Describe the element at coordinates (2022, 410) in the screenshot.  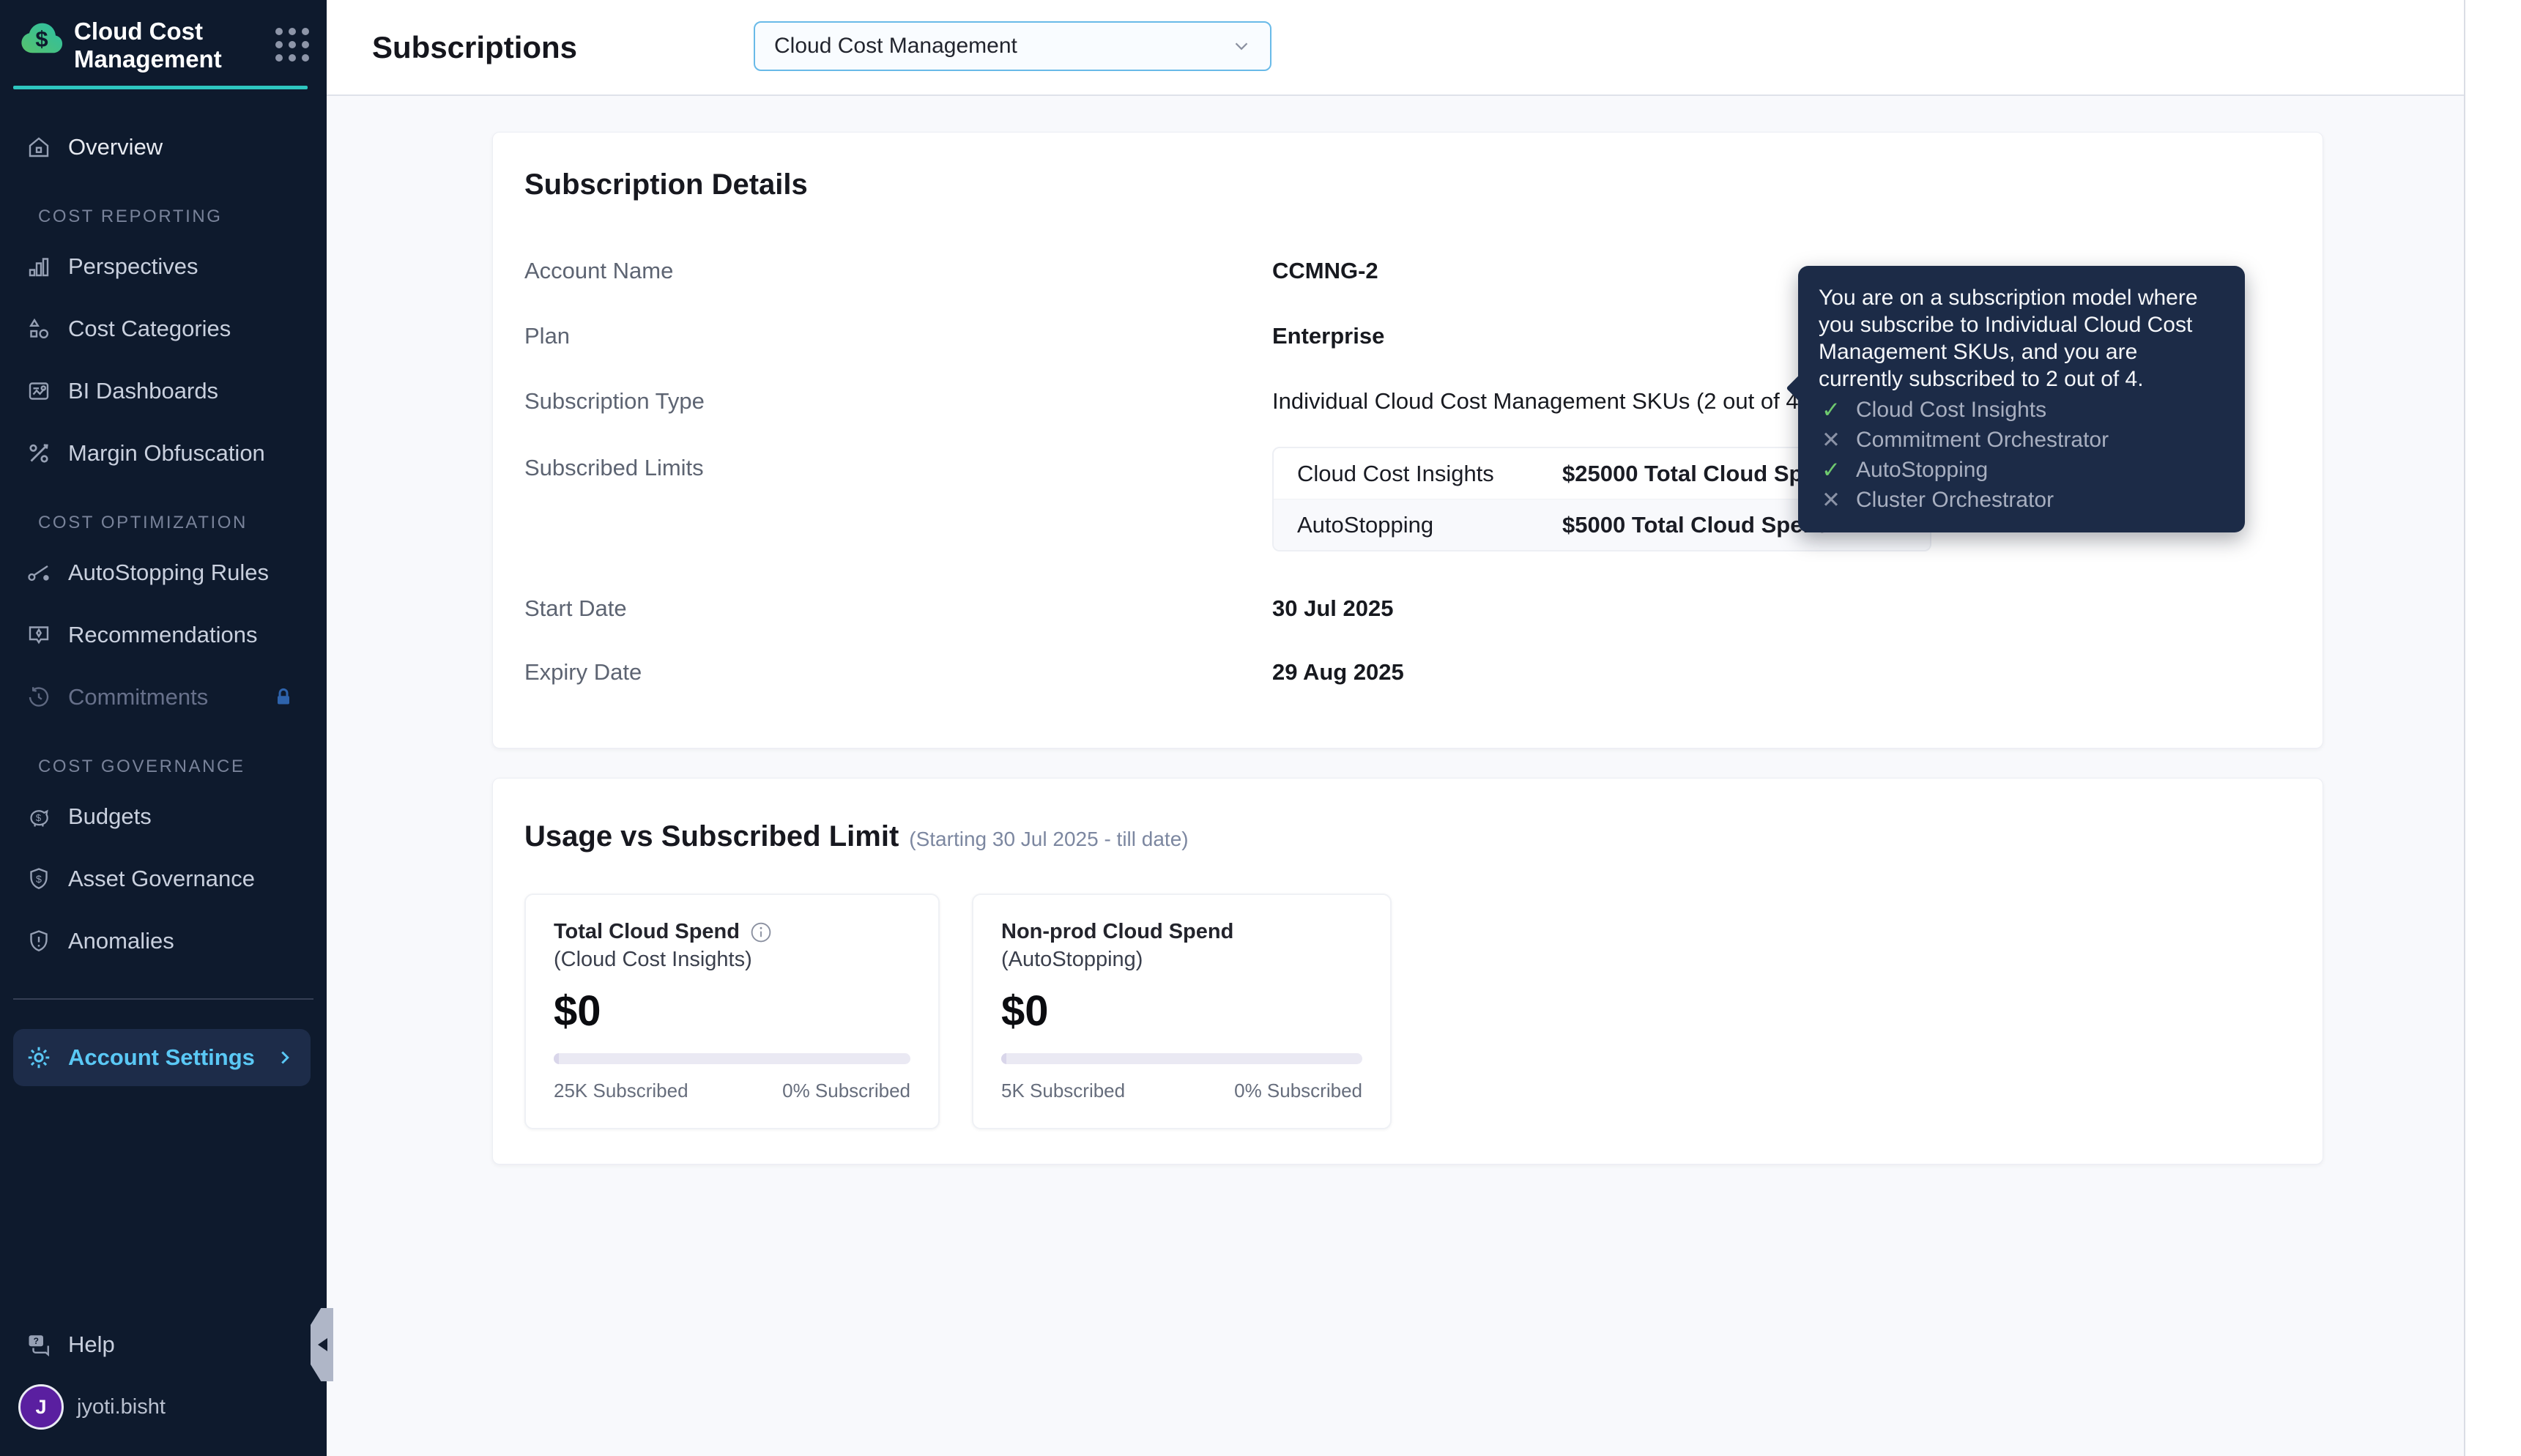
I see `tooltip-sku-row: Cloud Cost Insights` at that location.